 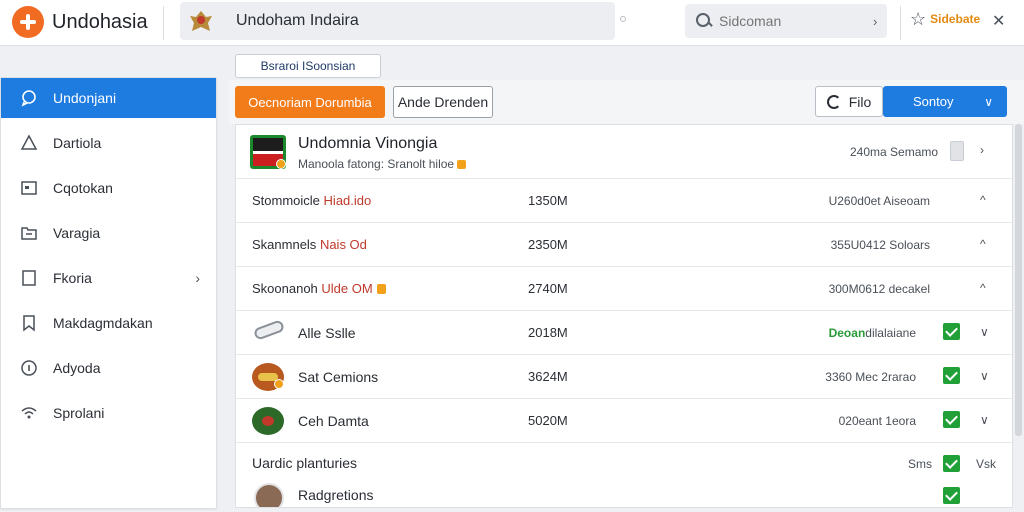 I want to click on favorite-button: ☆ Sidebate, so click(x=945, y=19).